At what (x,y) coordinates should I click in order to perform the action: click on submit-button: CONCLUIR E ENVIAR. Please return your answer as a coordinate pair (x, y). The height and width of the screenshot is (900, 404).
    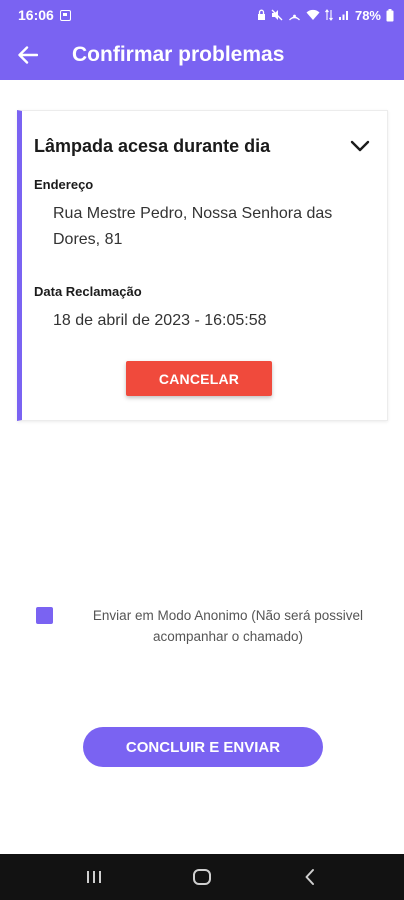
    Looking at the image, I should click on (203, 747).